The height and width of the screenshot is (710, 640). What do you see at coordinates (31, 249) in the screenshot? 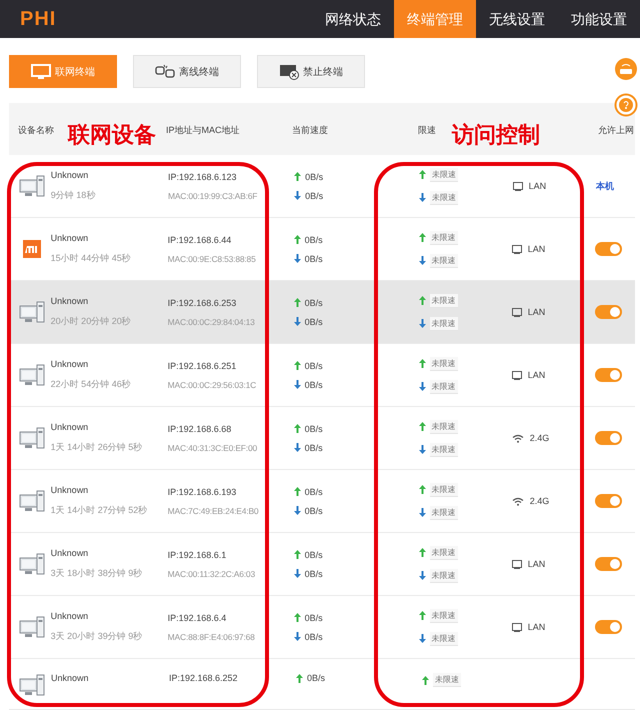
I see `logo-icon` at bounding box center [31, 249].